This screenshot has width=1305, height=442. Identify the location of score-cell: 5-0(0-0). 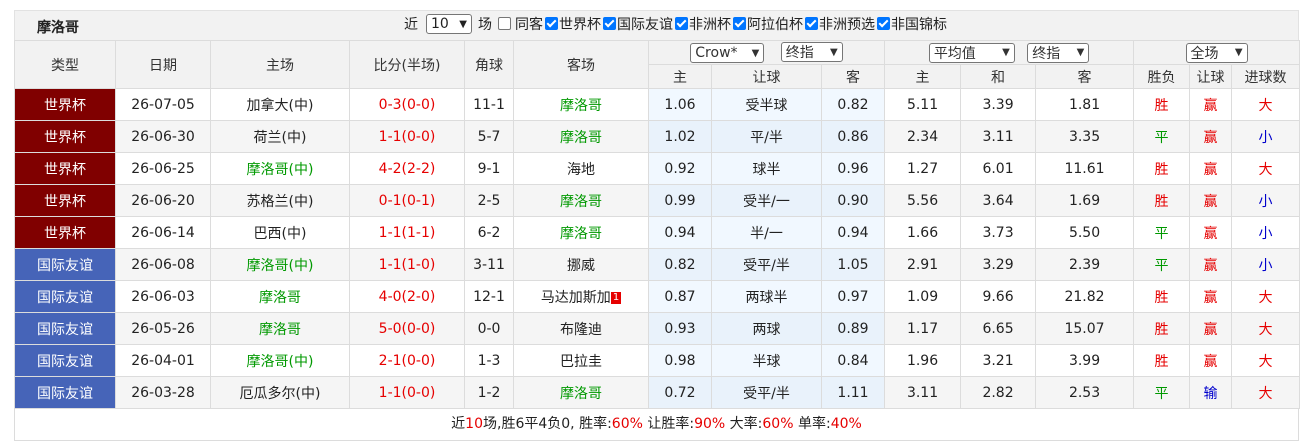
(407, 328).